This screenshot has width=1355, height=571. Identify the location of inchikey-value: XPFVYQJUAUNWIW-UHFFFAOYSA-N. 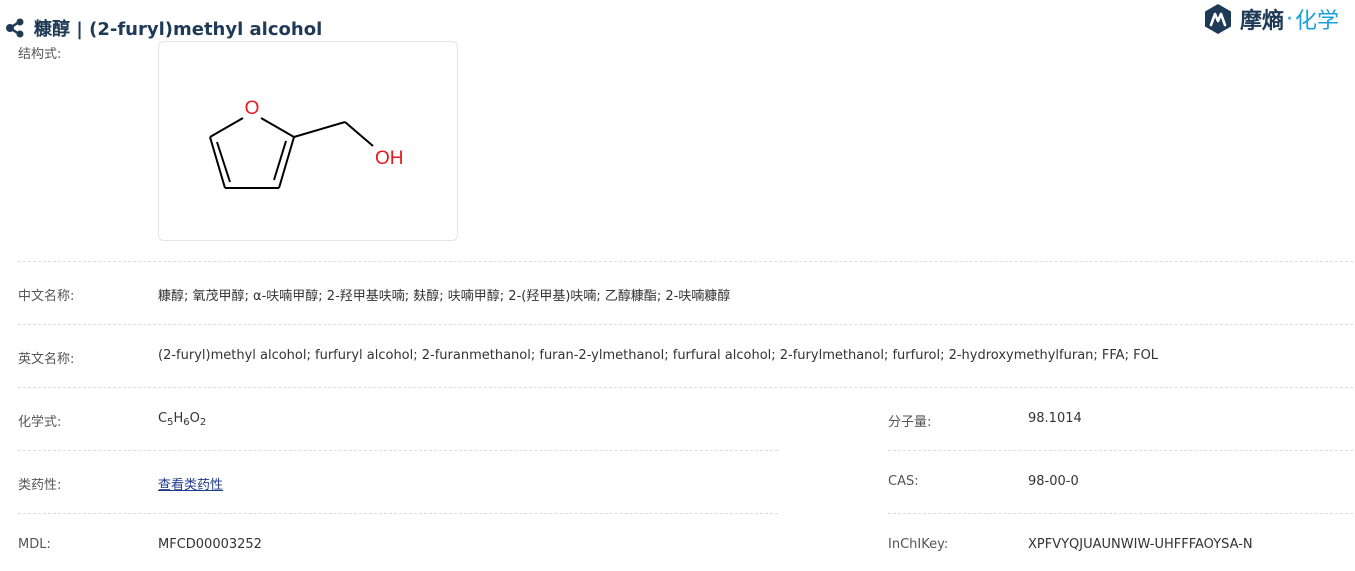
(1140, 544).